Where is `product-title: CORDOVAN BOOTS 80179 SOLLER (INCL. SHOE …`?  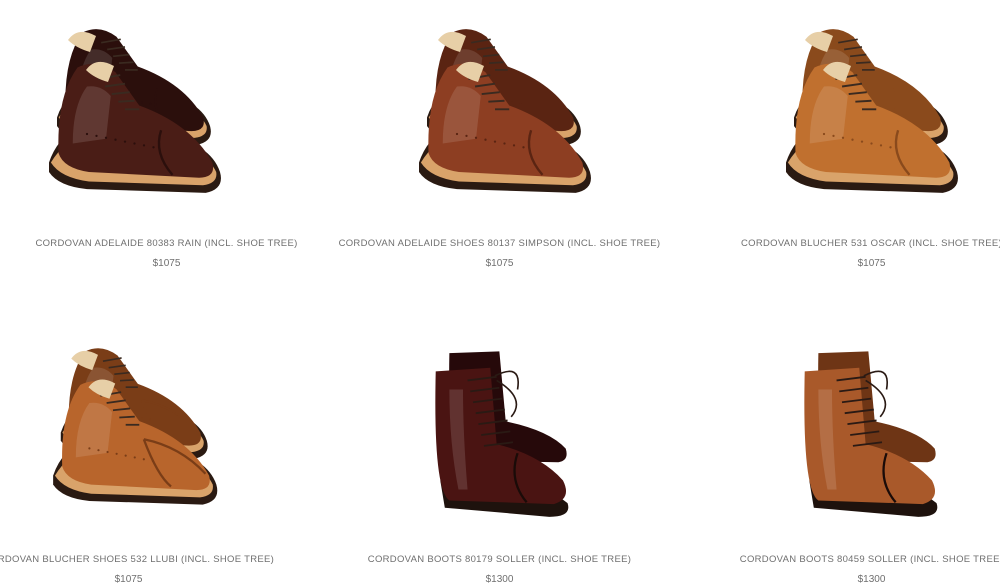
product-title: CORDOVAN BOOTS 80179 SOLLER (INCL. SHOE … is located at coordinates (499, 559).